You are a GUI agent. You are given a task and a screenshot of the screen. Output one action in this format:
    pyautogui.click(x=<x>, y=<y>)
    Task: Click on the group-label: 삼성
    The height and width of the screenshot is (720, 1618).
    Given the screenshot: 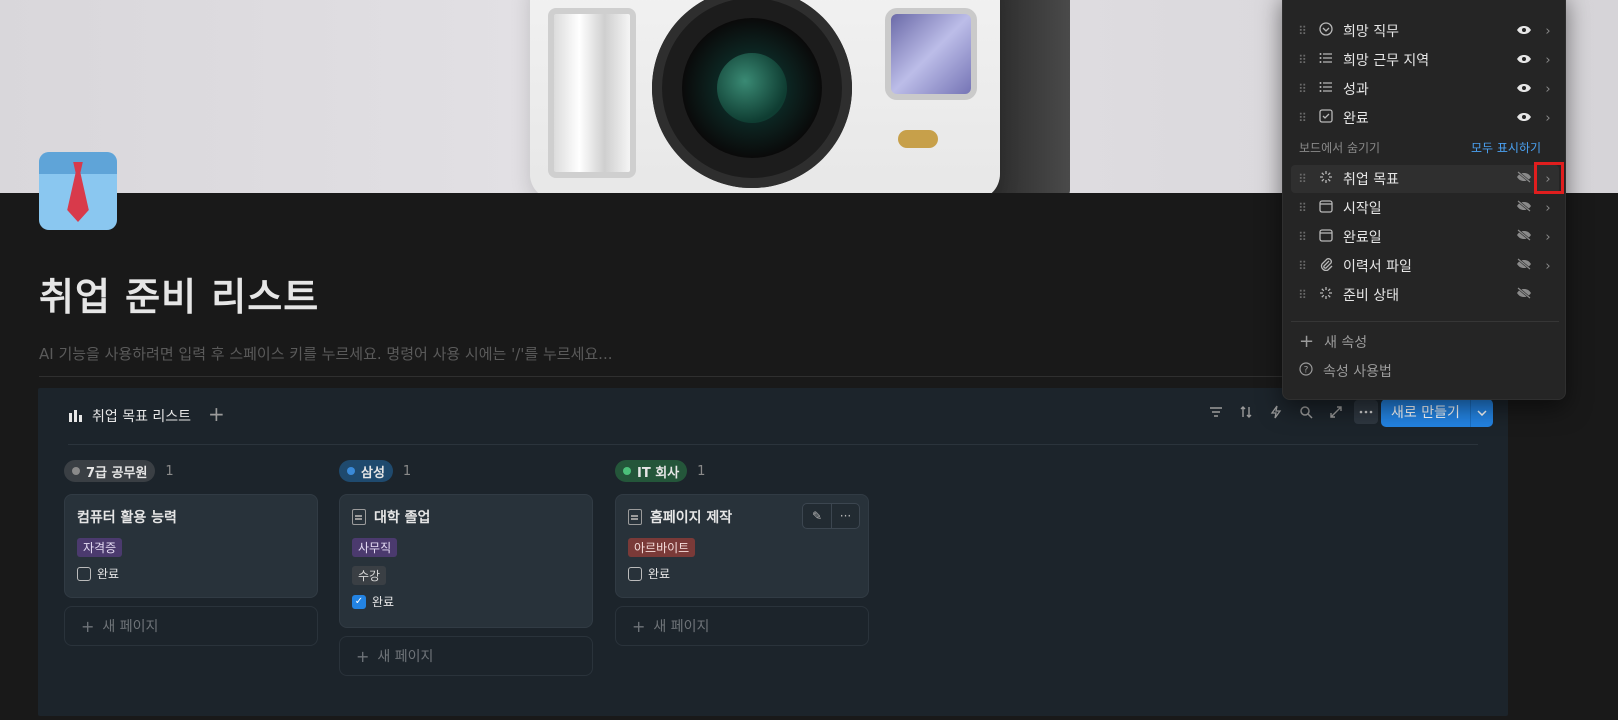 What is the action you would take?
    pyautogui.click(x=373, y=473)
    